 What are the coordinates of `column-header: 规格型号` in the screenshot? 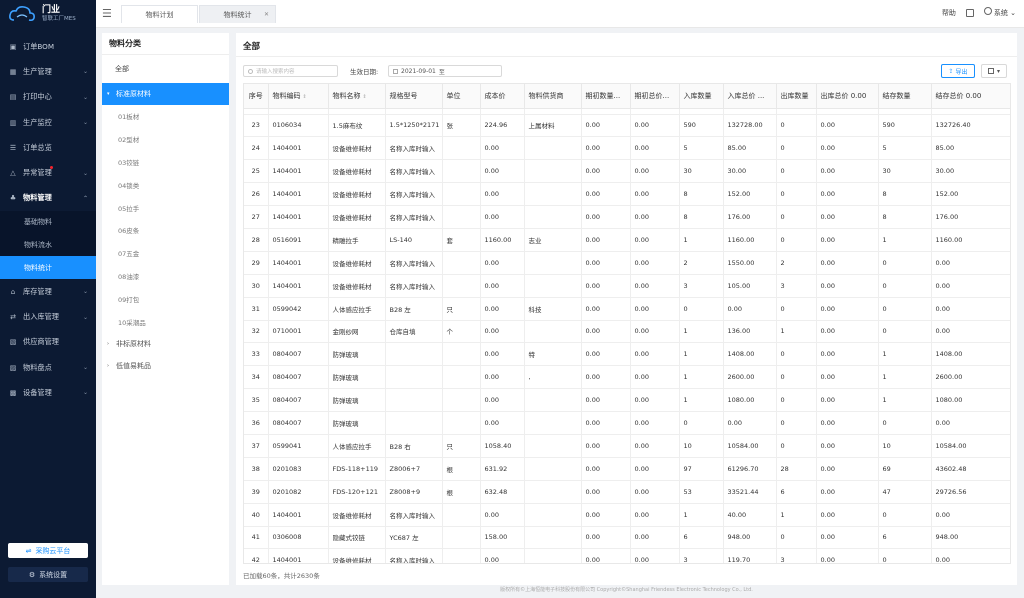 It's located at (414, 96).